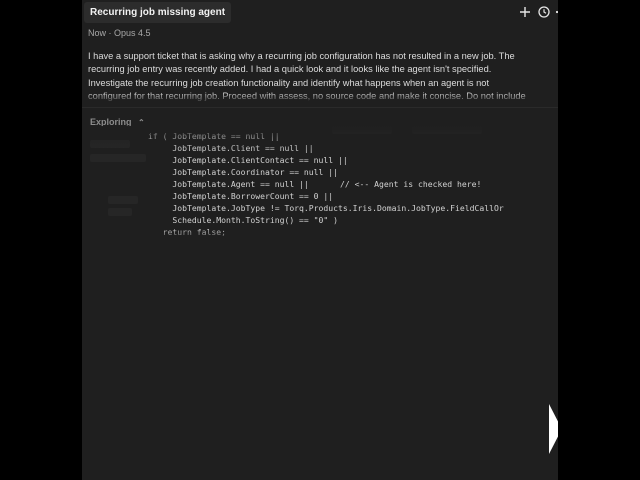  What do you see at coordinates (320, 107) in the screenshot?
I see `divider` at bounding box center [320, 107].